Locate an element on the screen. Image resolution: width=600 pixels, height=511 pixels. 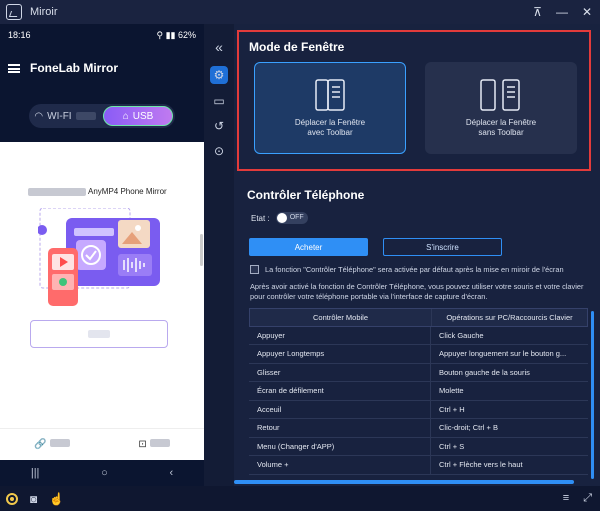
cell-shortcut: Molette is located at coordinates (451, 391).